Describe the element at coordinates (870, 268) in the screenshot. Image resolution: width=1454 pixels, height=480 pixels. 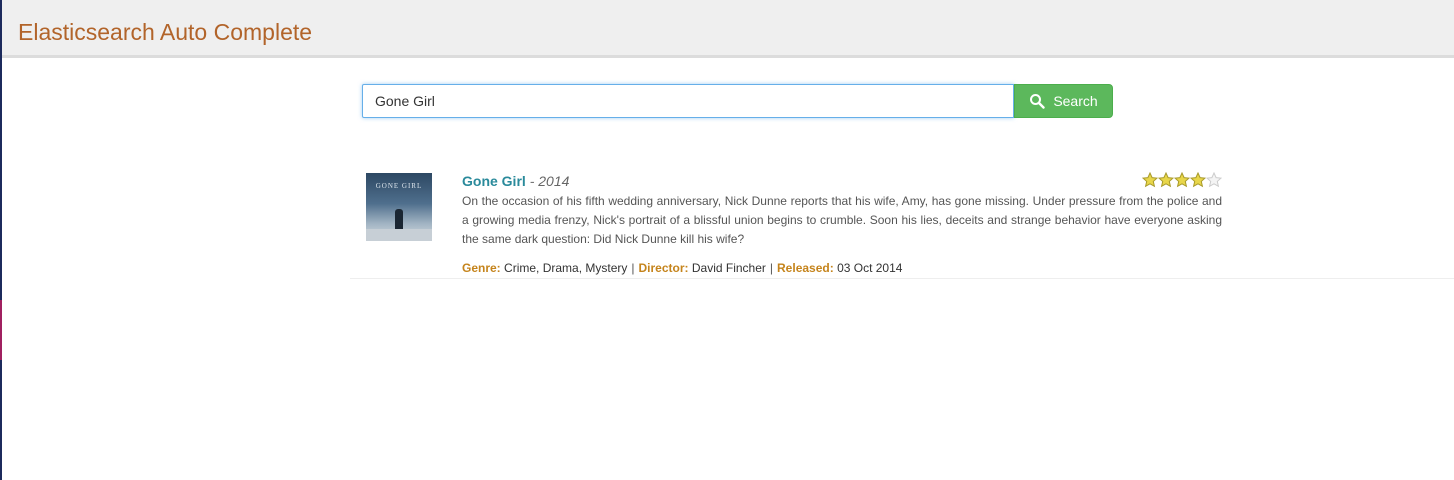
I see `released-value: 03 Oct 2014` at that location.